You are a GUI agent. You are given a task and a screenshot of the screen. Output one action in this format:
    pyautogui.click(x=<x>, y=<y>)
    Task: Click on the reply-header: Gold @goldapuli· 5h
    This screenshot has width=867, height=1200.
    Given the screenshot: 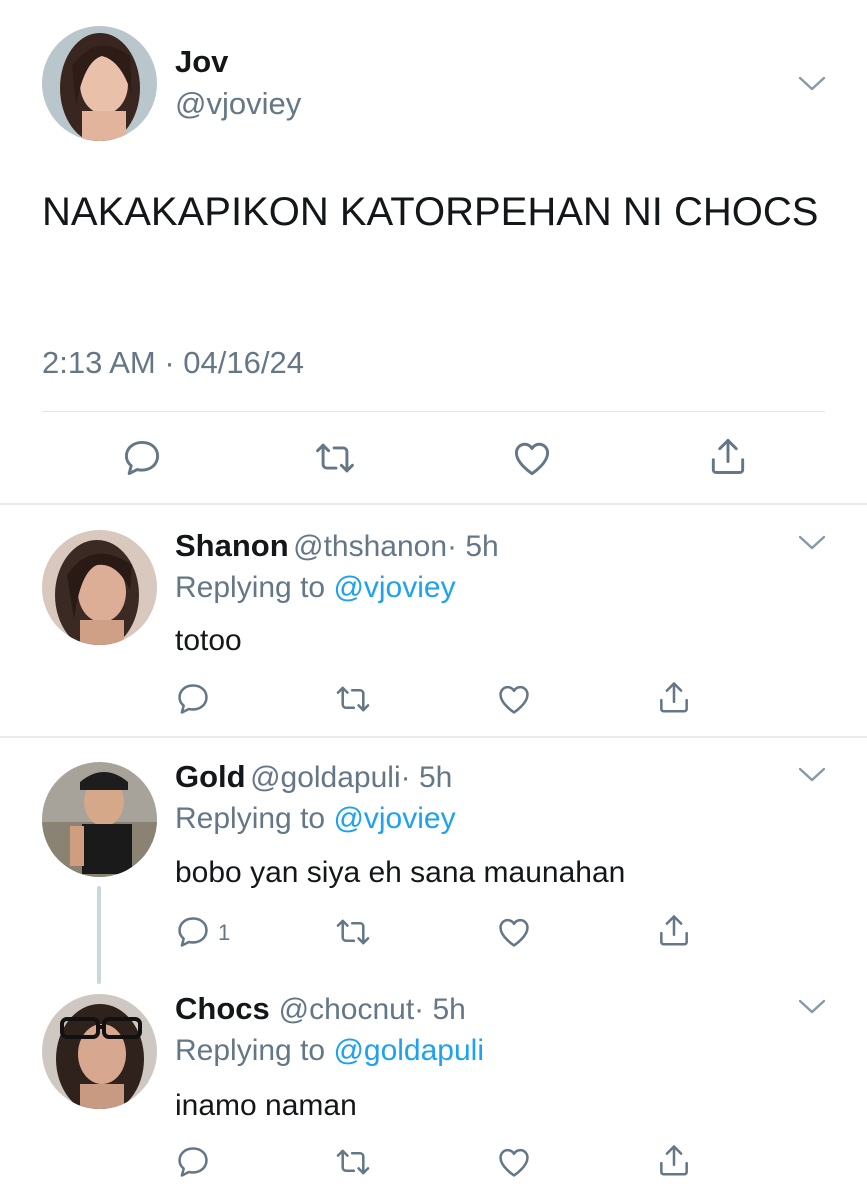 What is the action you would take?
    pyautogui.click(x=313, y=777)
    